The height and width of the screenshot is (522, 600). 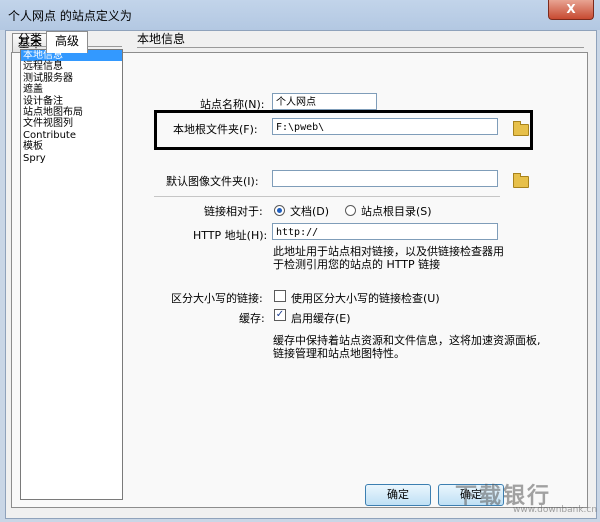 What do you see at coordinates (217, 298) in the screenshot?
I see `case-sensitive-label: 区分大小写的链接:` at bounding box center [217, 298].